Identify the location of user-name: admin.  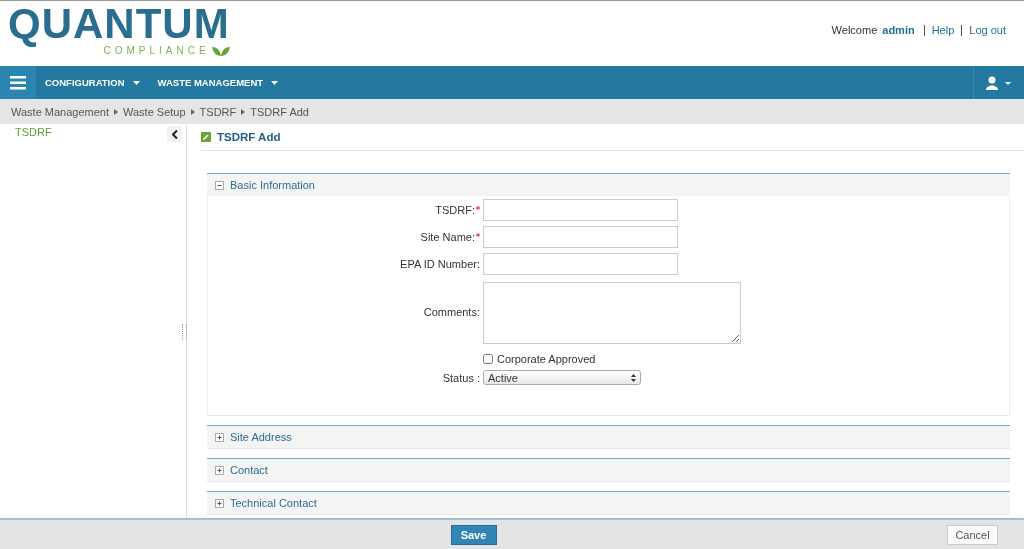
(898, 30).